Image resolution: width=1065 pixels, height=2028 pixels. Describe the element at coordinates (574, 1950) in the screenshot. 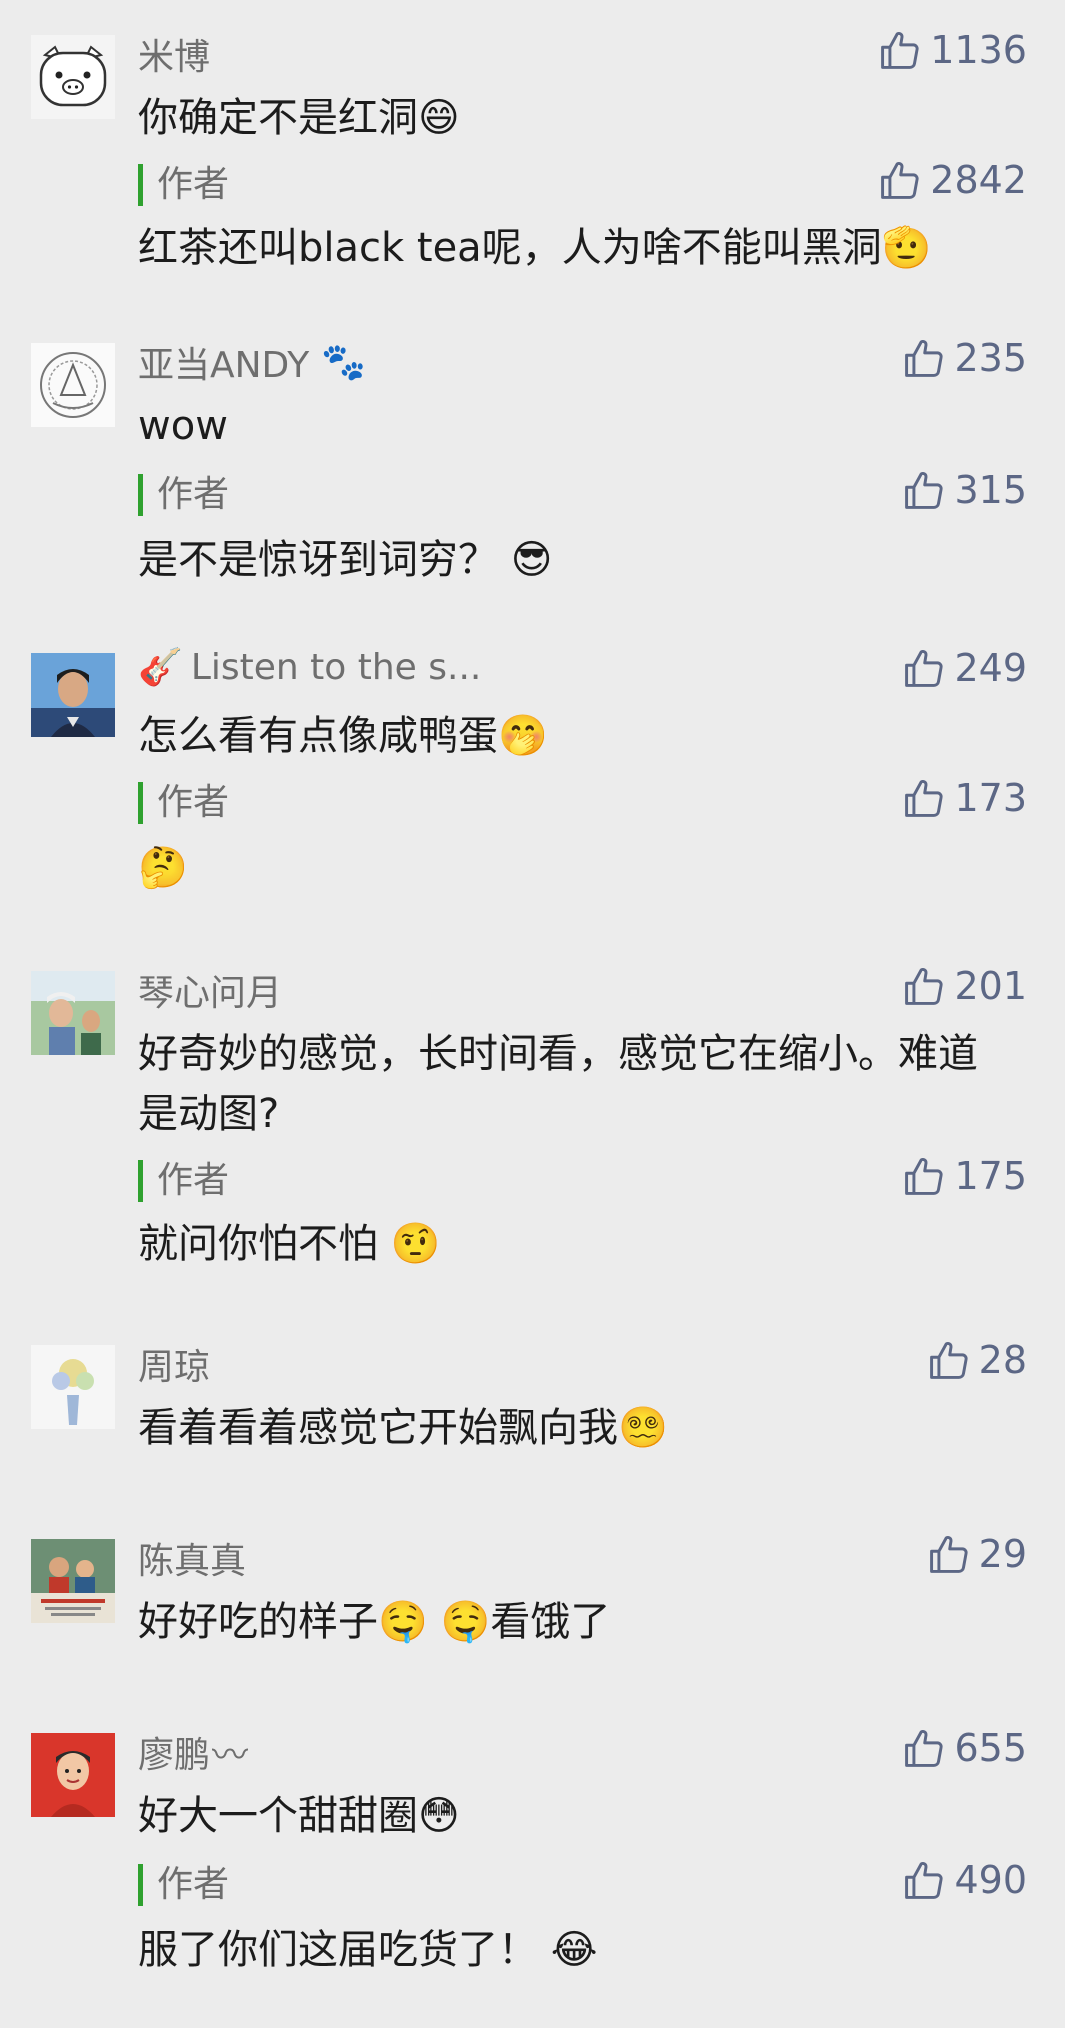

I see `tears-of-joy-emoji-icon: 😂` at that location.